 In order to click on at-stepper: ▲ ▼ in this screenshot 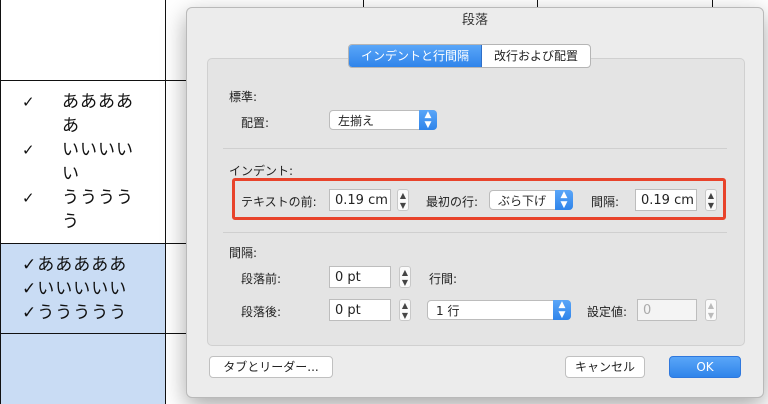, I will do `click(711, 310)`.